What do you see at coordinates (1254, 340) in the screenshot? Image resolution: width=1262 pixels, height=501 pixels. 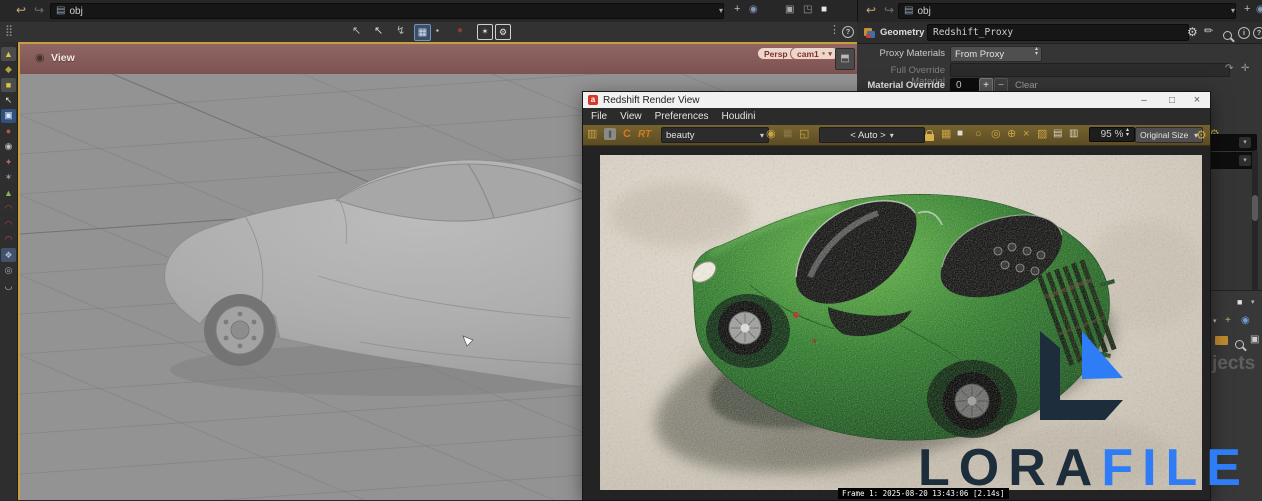 I see `snapshot-icon: ▣` at bounding box center [1254, 340].